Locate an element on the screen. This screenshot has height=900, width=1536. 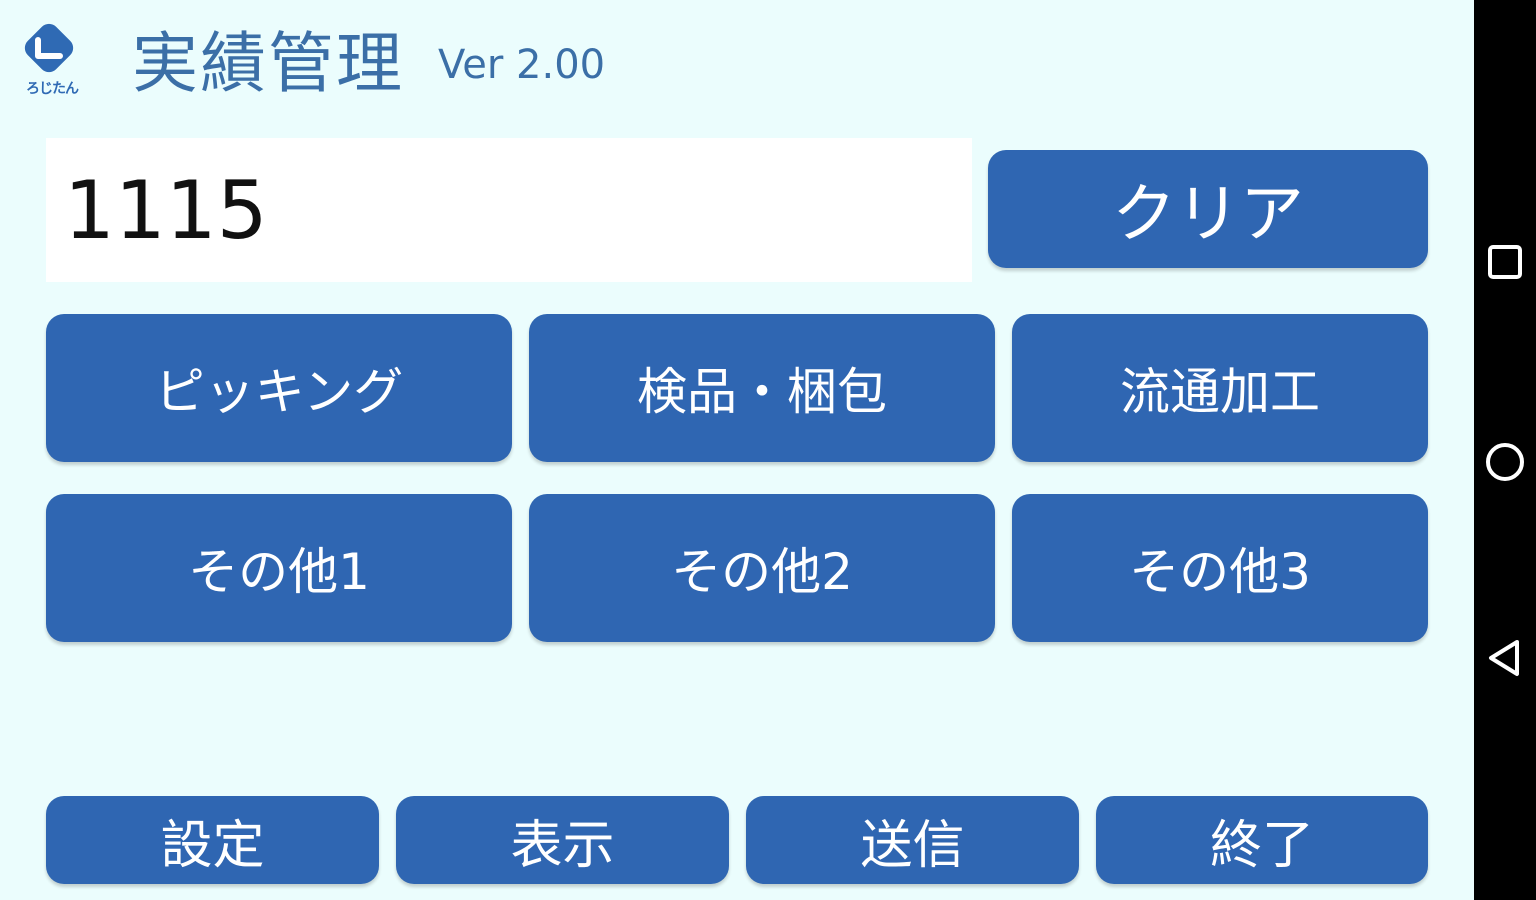
other3-button: その他3 is located at coordinates (1220, 568).